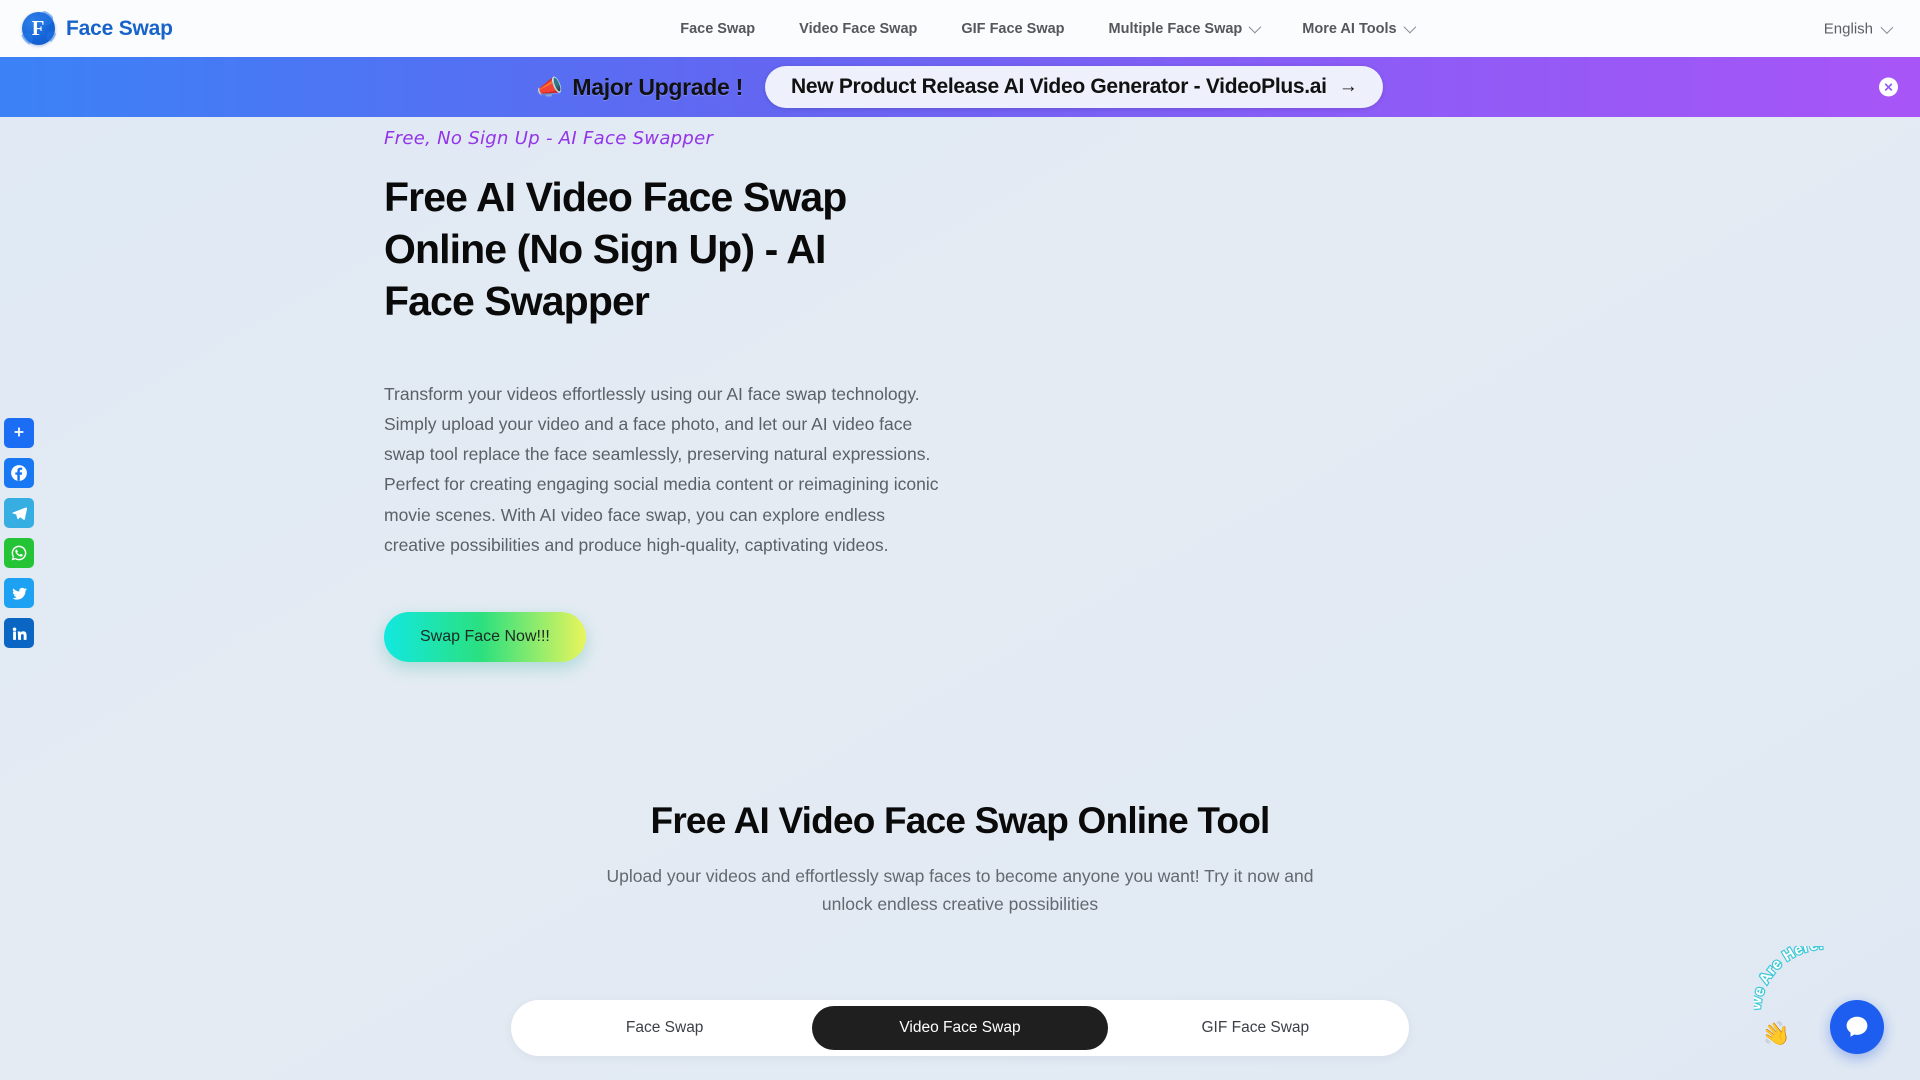  What do you see at coordinates (19, 593) in the screenshot?
I see `twitter-icon` at bounding box center [19, 593].